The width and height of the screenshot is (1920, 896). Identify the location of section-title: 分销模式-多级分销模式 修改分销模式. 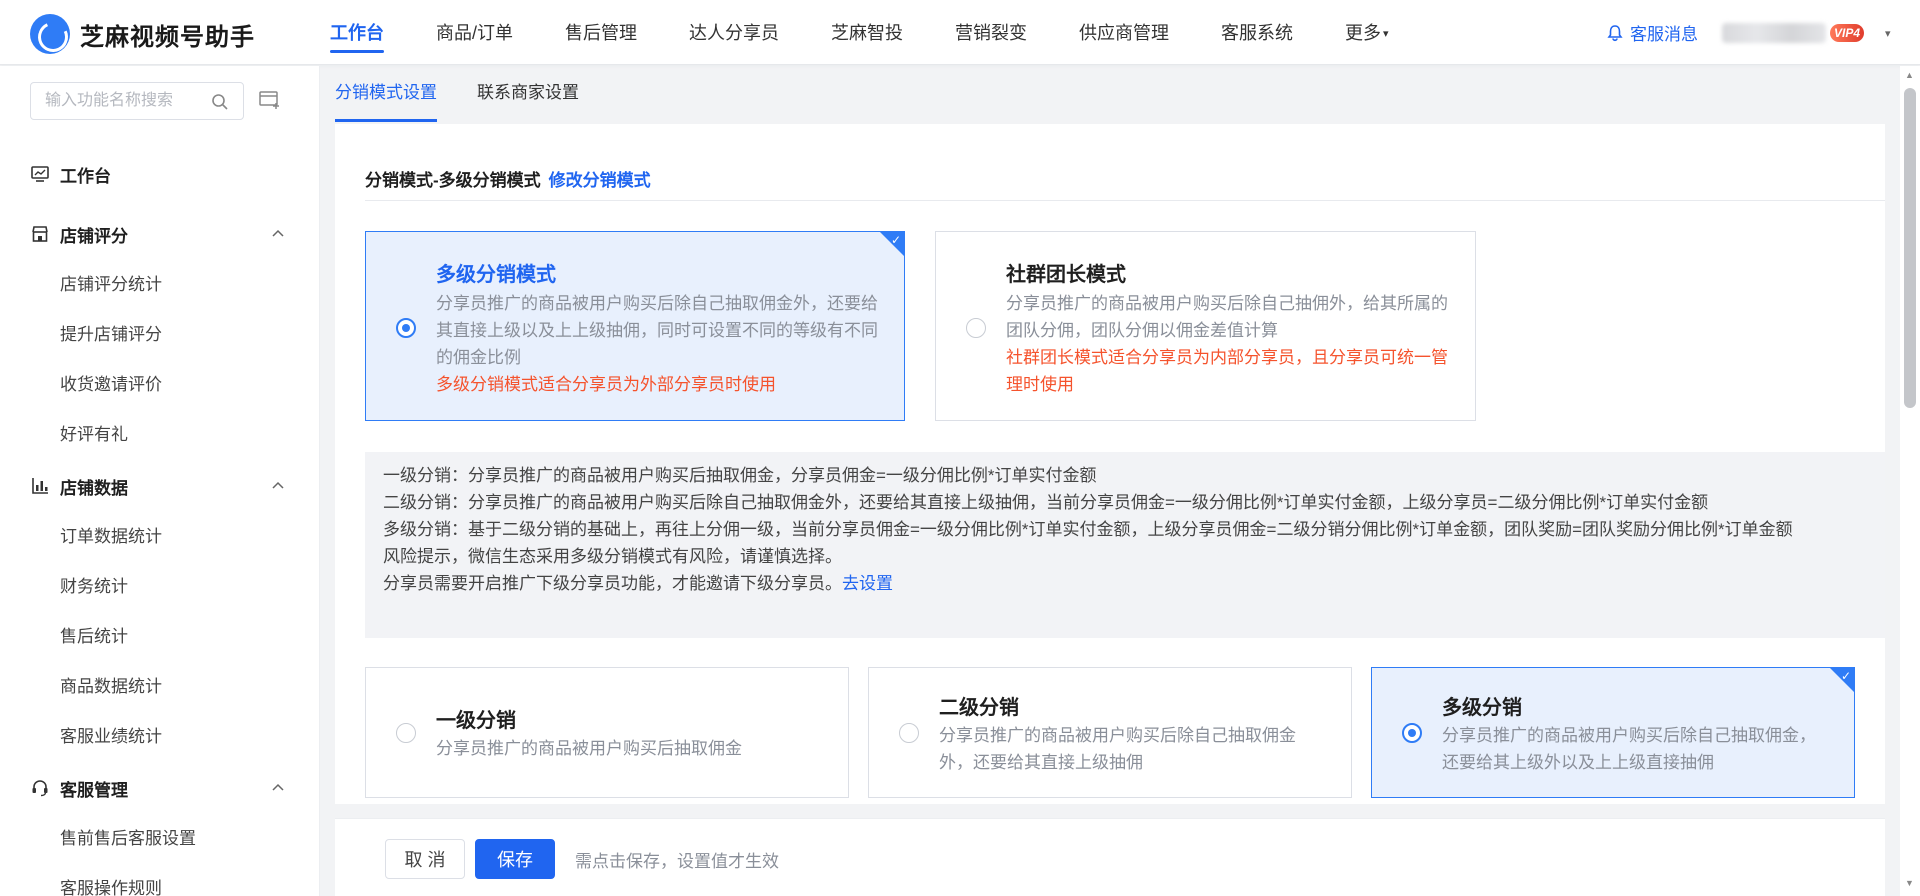
(508, 178).